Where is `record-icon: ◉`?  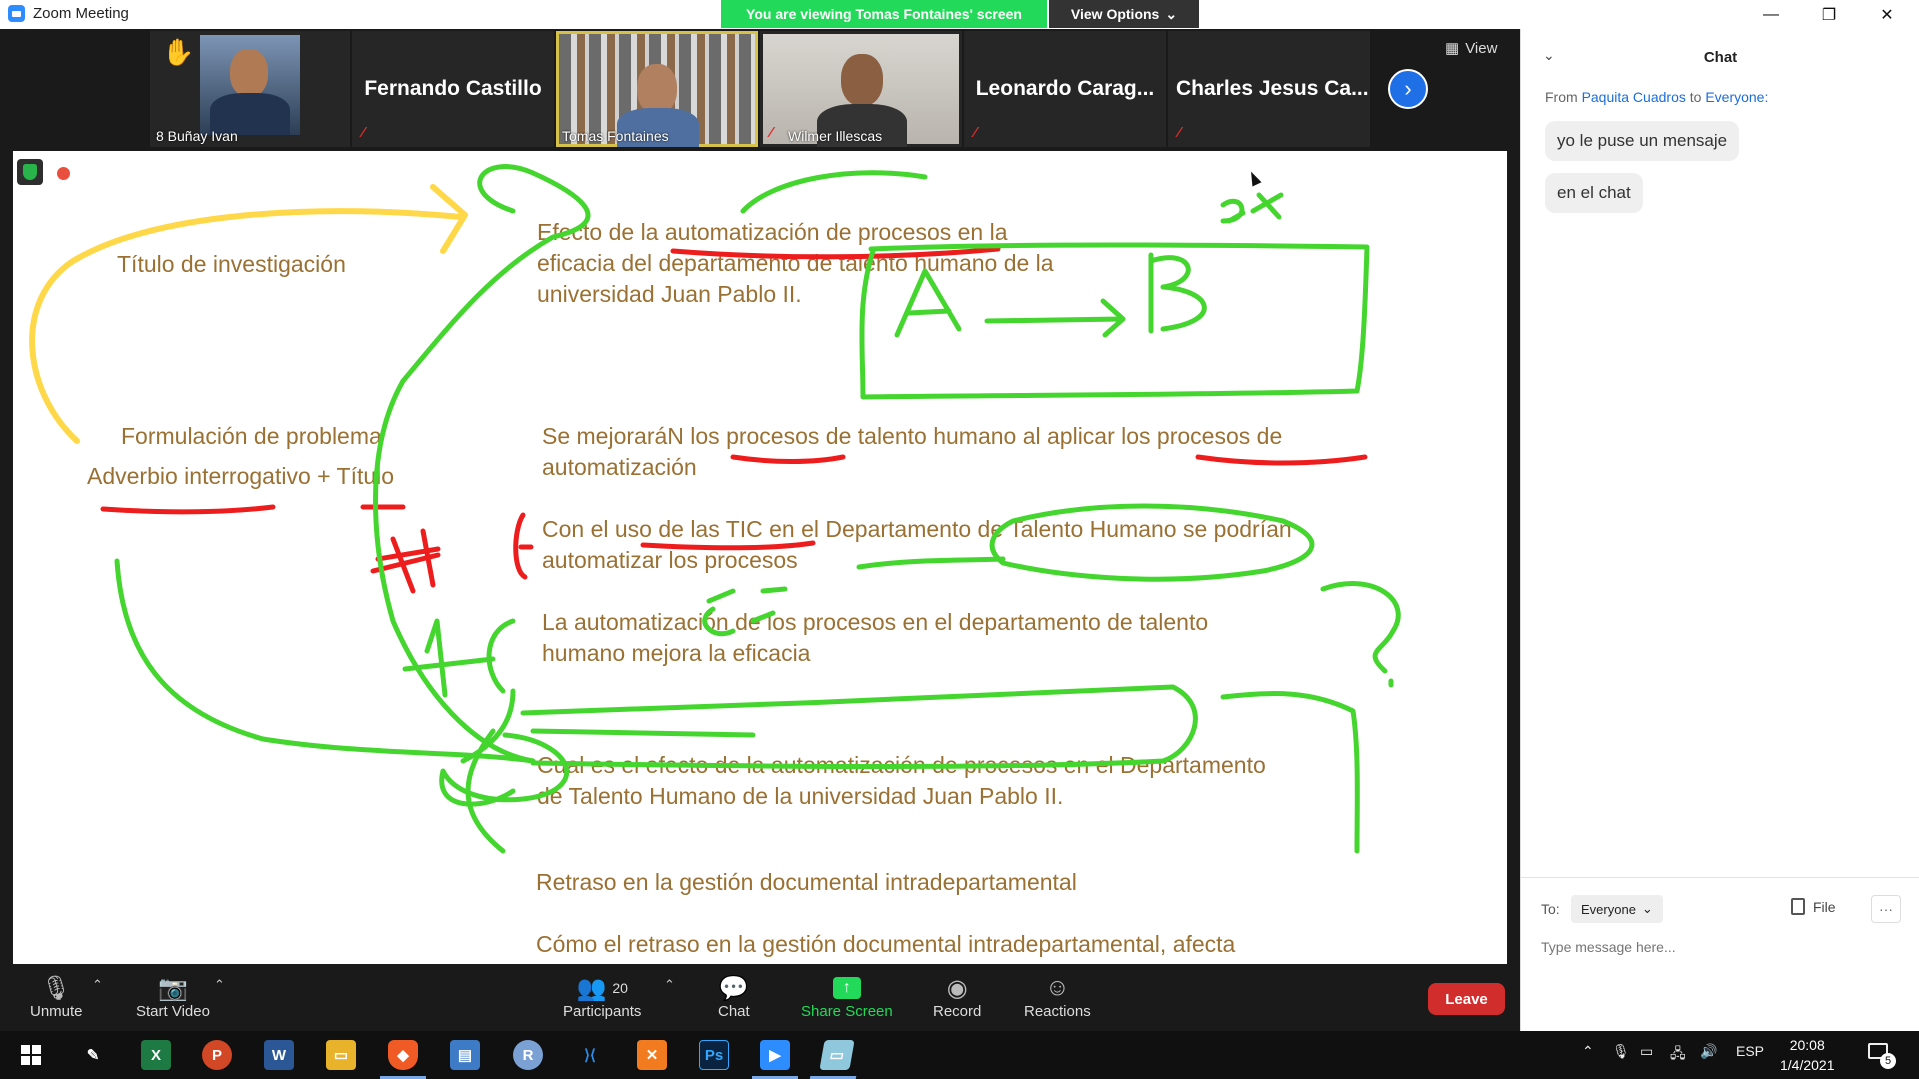 record-icon: ◉ is located at coordinates (957, 988).